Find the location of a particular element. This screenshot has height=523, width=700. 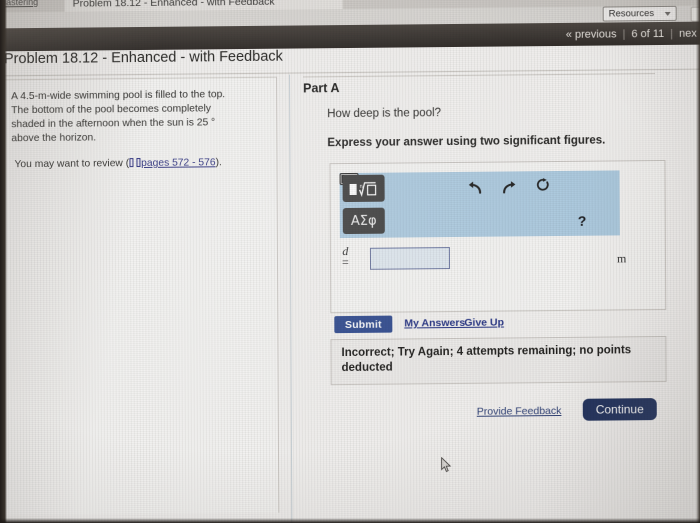

previous-problem-link: « previous is located at coordinates (591, 34).